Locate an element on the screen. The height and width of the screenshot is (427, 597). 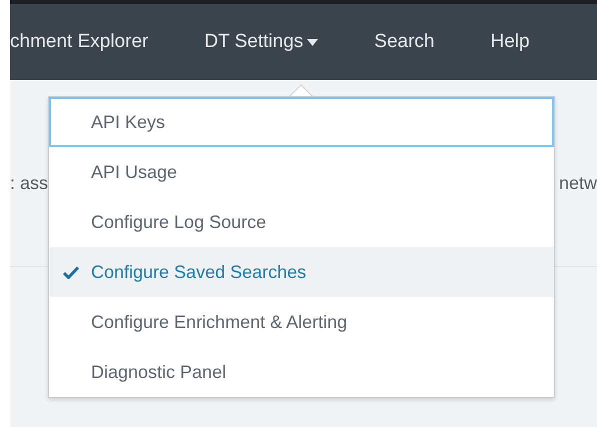
caret-icon is located at coordinates (312, 42).